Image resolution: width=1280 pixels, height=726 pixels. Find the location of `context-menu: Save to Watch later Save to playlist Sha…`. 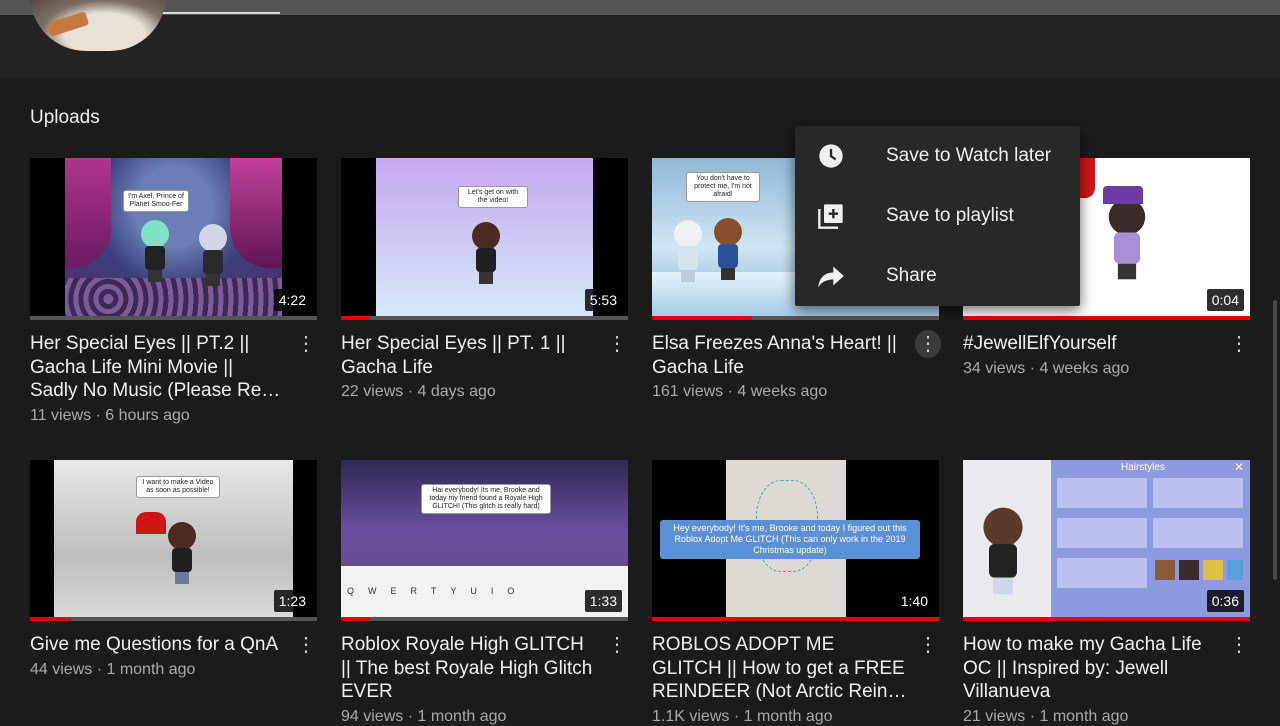

context-menu: Save to Watch later Save to playlist Sha… is located at coordinates (937, 216).